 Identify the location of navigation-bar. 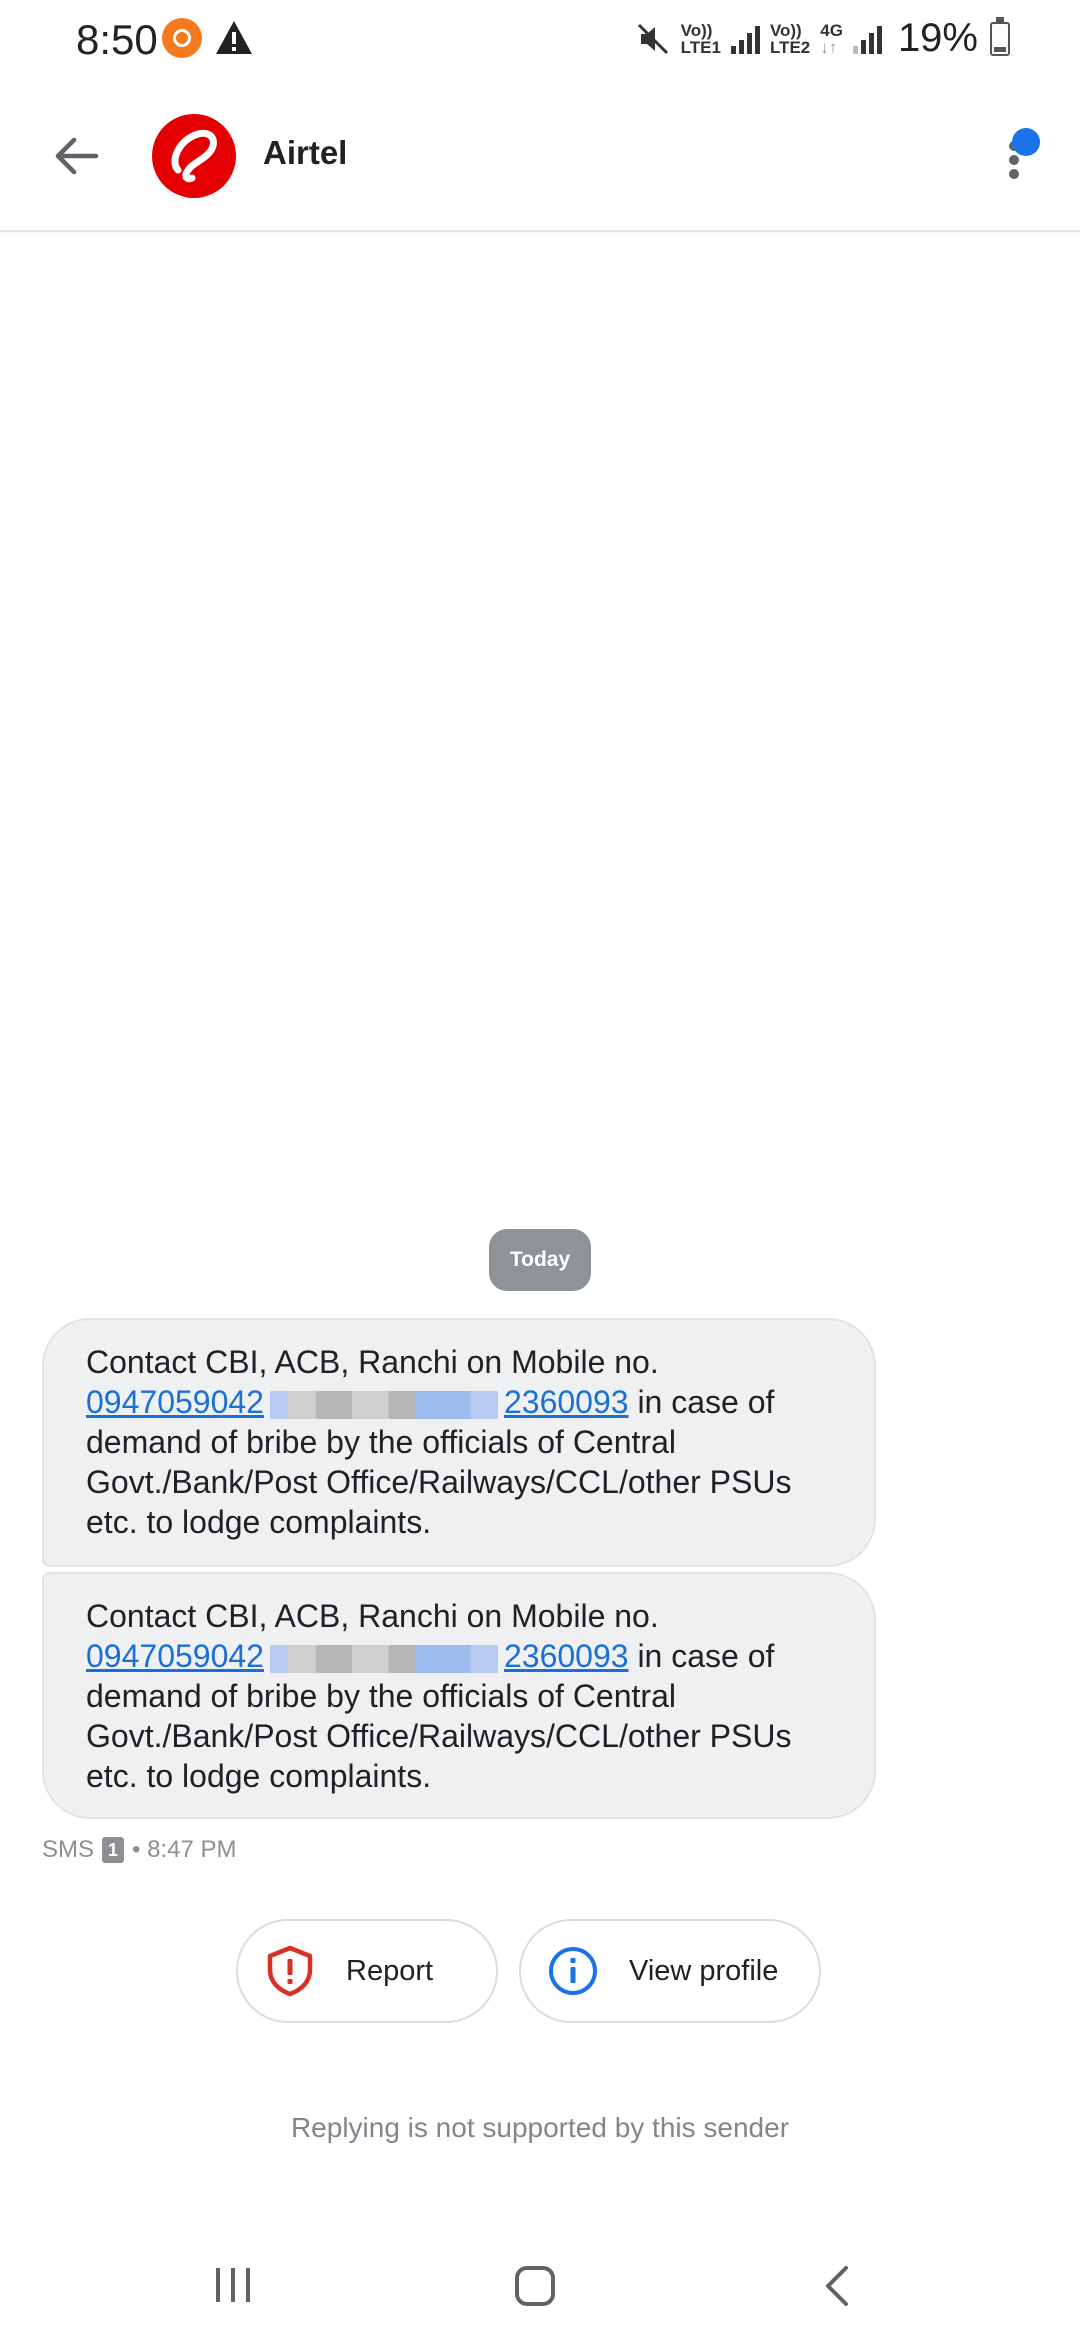
(540, 2285).